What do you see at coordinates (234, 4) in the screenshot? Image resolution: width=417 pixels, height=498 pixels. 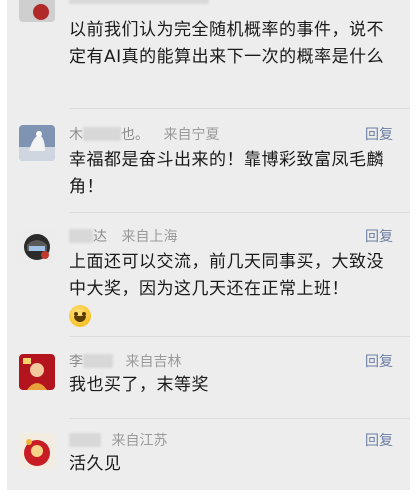 I see `comment-meta` at bounding box center [234, 4].